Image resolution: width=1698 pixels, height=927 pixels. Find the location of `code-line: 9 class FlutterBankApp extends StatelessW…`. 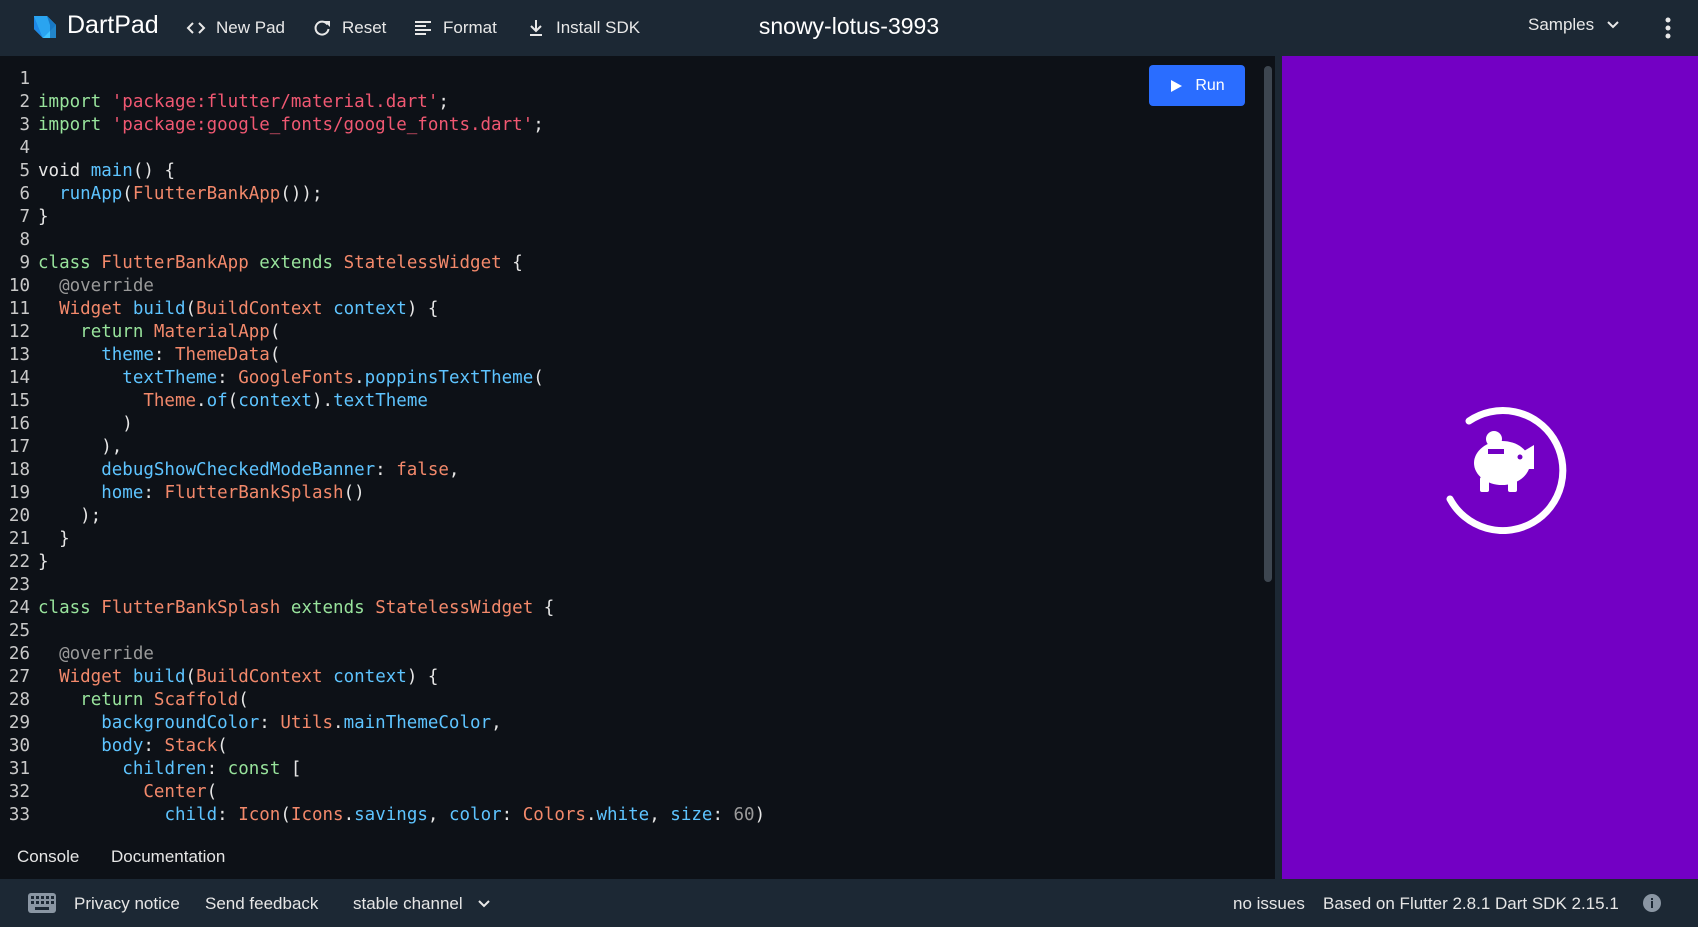

code-line: 9 class FlutterBankApp extends StatelessW… is located at coordinates (382, 263).